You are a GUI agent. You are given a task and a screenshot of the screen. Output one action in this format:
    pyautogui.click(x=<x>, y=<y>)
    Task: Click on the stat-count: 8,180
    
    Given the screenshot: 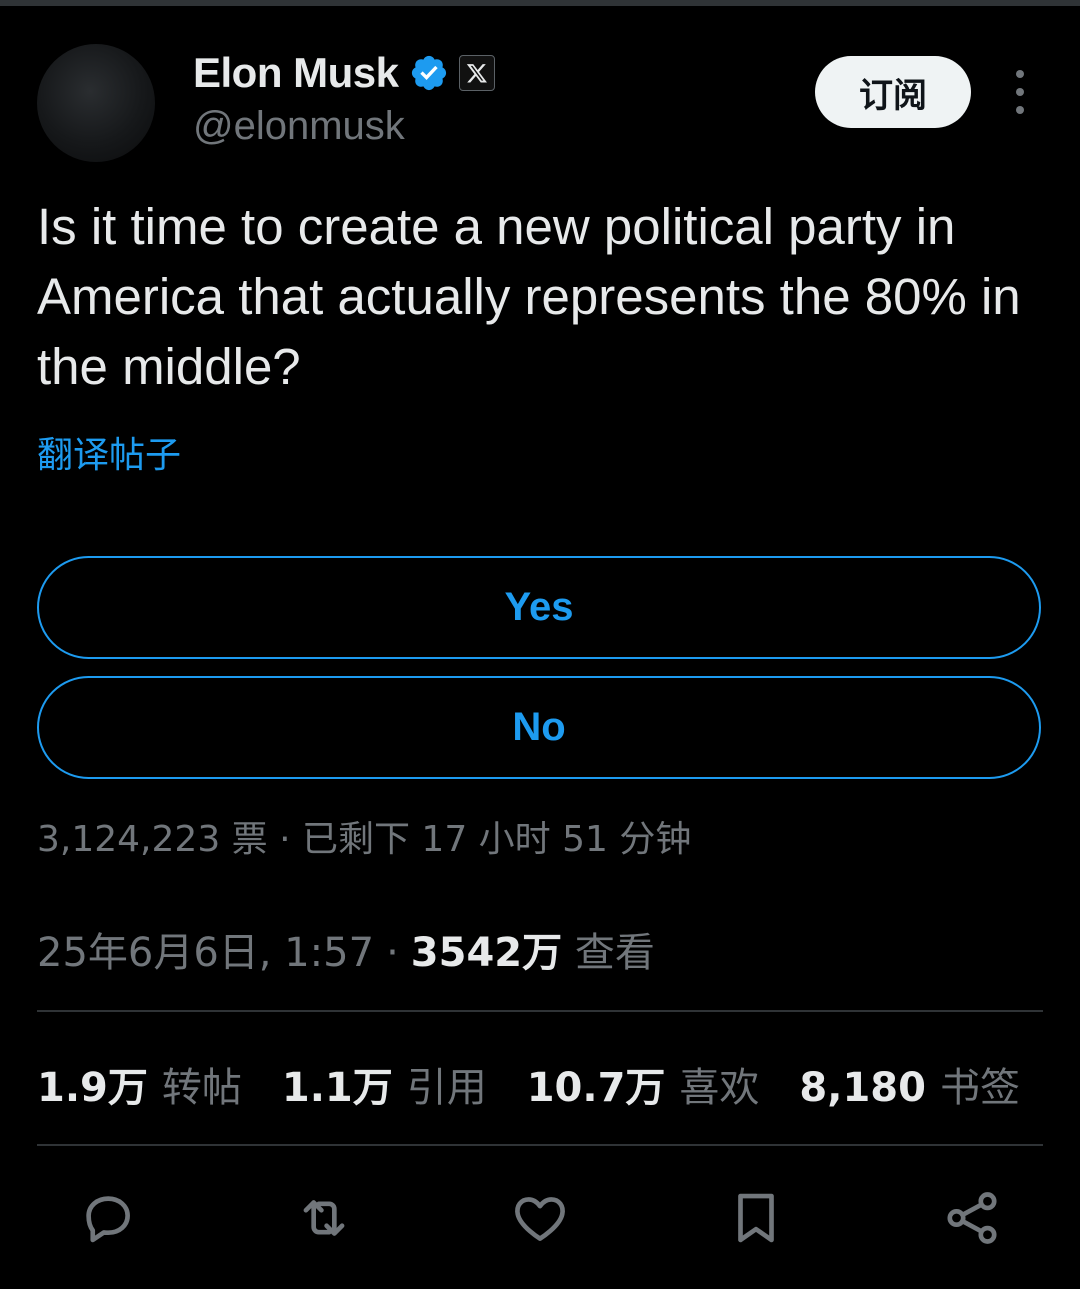 What is the action you would take?
    pyautogui.click(x=862, y=1088)
    